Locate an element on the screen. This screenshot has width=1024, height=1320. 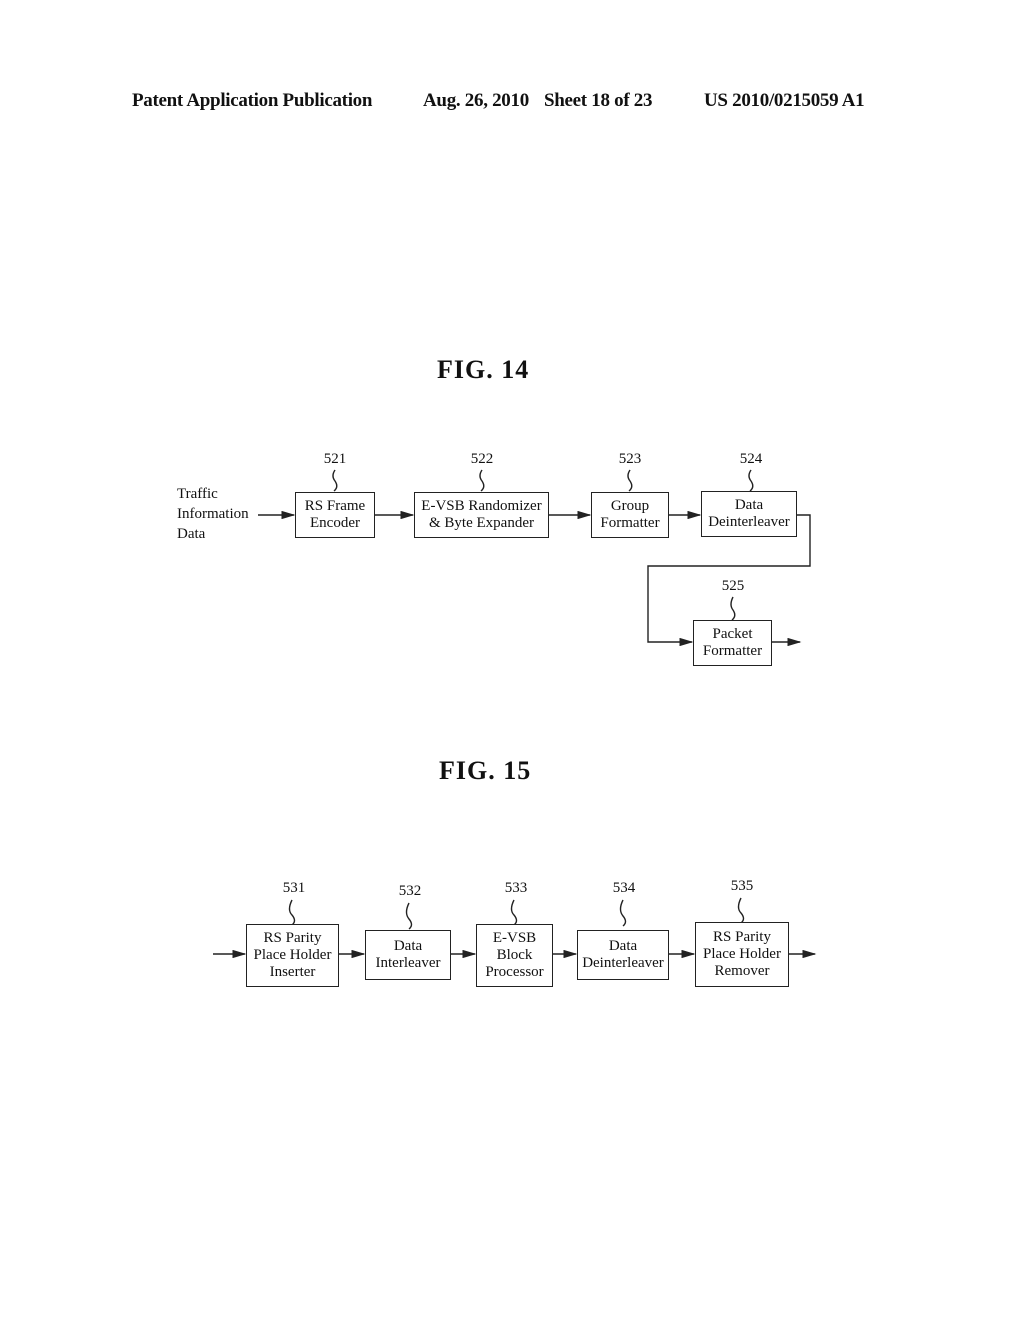
block-label: RS Frame is located at coordinates (335, 506).